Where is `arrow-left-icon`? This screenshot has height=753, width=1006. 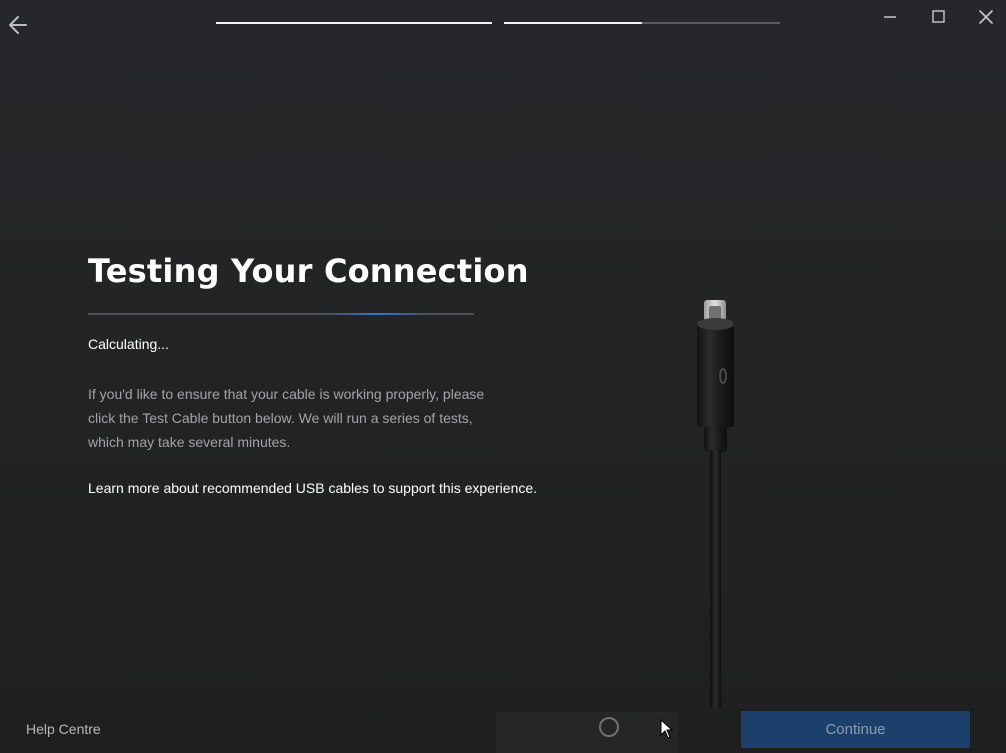 arrow-left-icon is located at coordinates (18, 25).